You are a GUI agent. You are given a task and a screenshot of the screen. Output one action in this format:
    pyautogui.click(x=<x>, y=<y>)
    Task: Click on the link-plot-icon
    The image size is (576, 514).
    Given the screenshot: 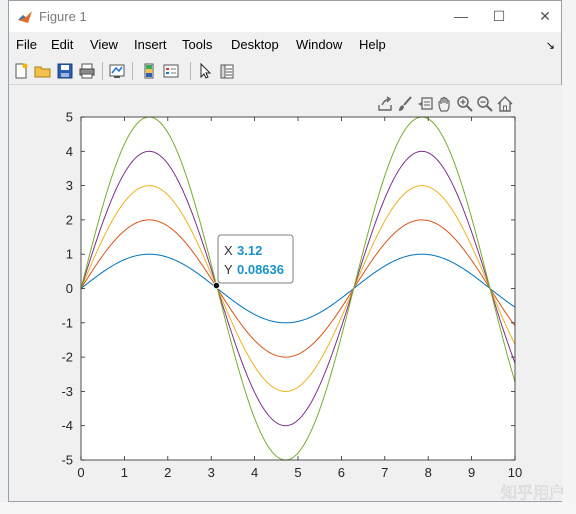 What is the action you would take?
    pyautogui.click(x=117, y=71)
    